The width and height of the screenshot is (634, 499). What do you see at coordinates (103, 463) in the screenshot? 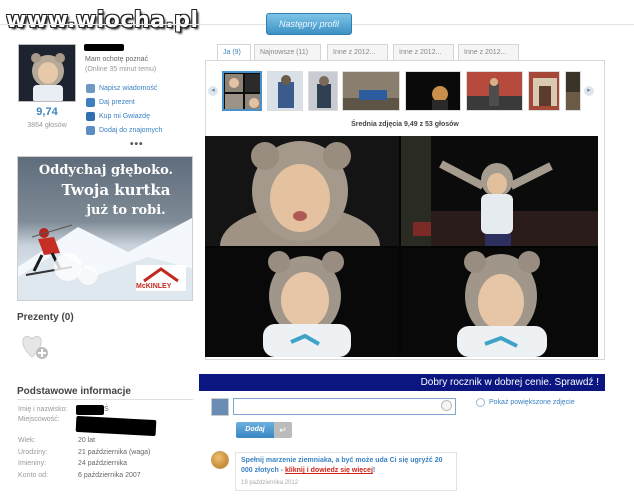
I see `info-value-nameday: 24 października` at bounding box center [103, 463].